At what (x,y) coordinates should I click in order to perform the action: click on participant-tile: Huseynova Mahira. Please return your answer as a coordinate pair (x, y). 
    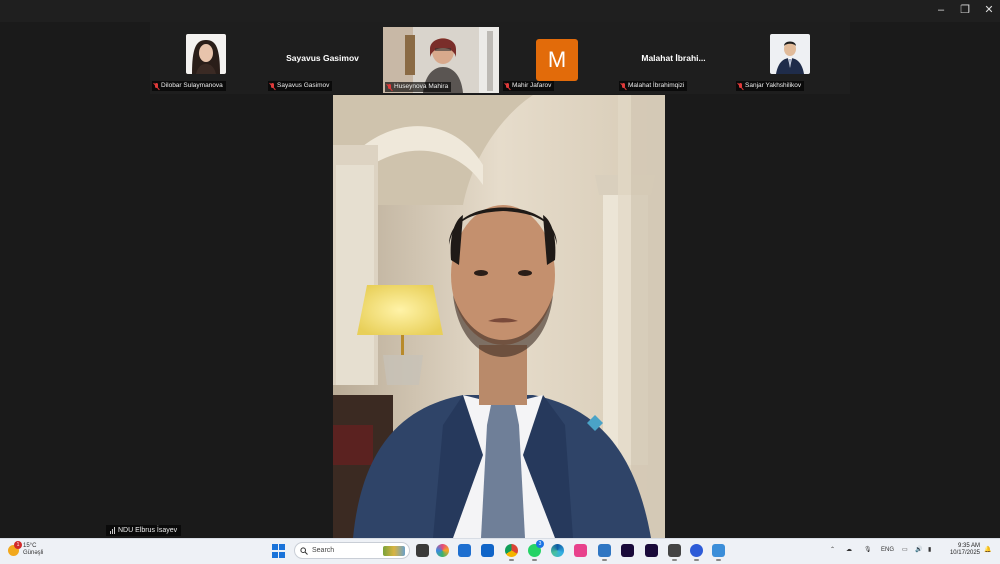
    Looking at the image, I should click on (441, 60).